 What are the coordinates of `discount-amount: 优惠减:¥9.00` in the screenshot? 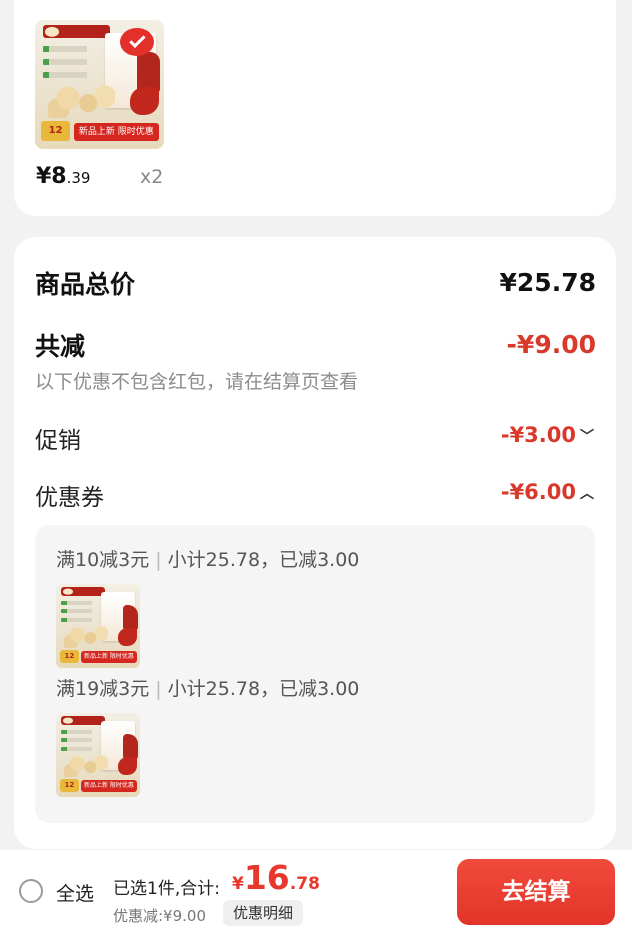 It's located at (159, 916).